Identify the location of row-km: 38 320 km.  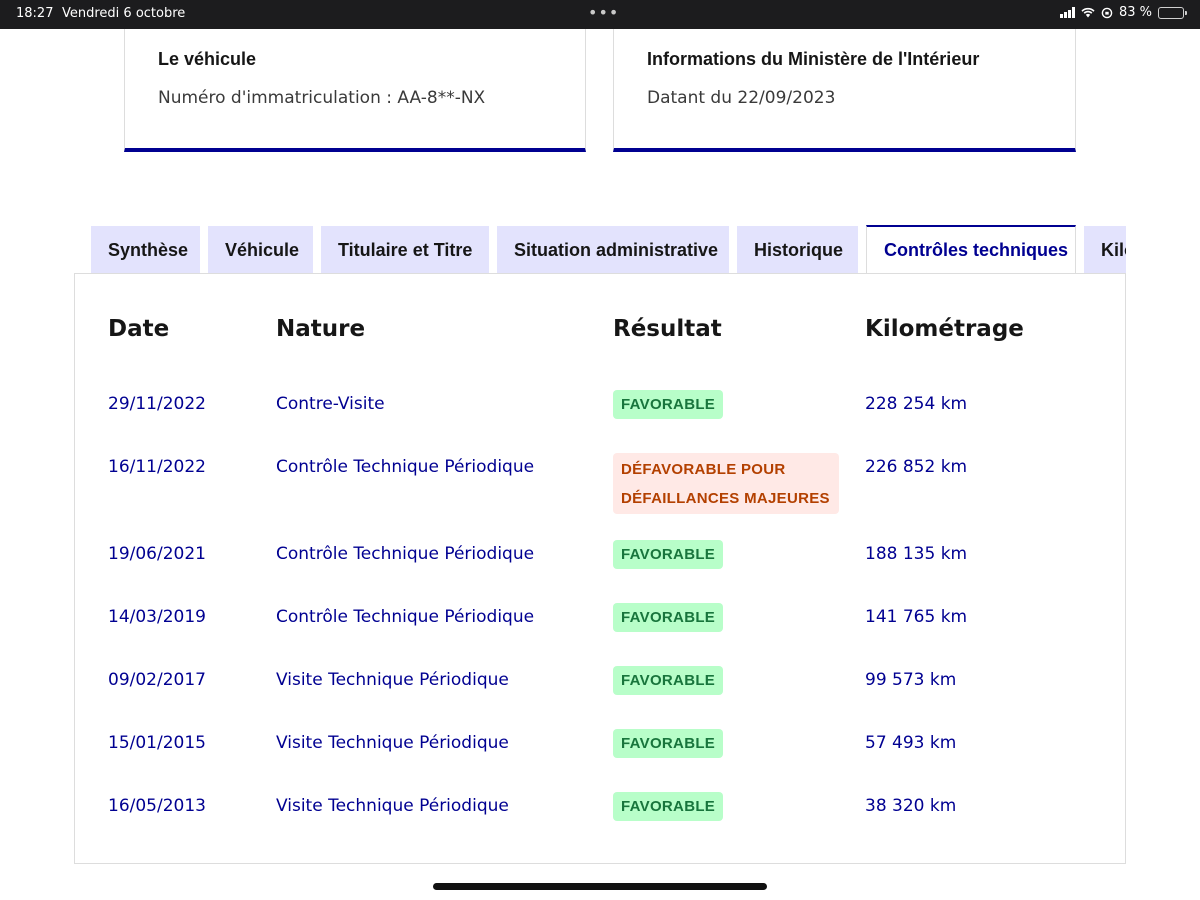
(911, 806).